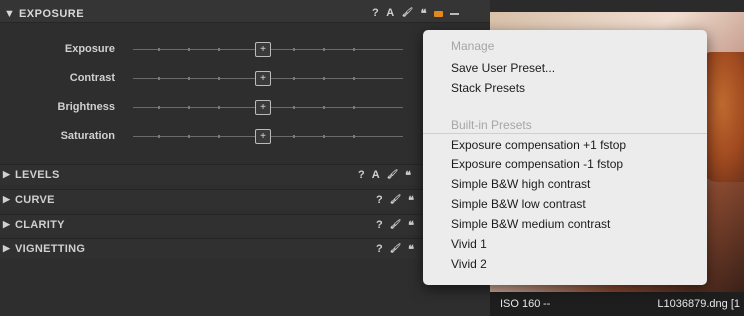  What do you see at coordinates (698, 304) in the screenshot?
I see `file-name: L1036879.dng [1` at bounding box center [698, 304].